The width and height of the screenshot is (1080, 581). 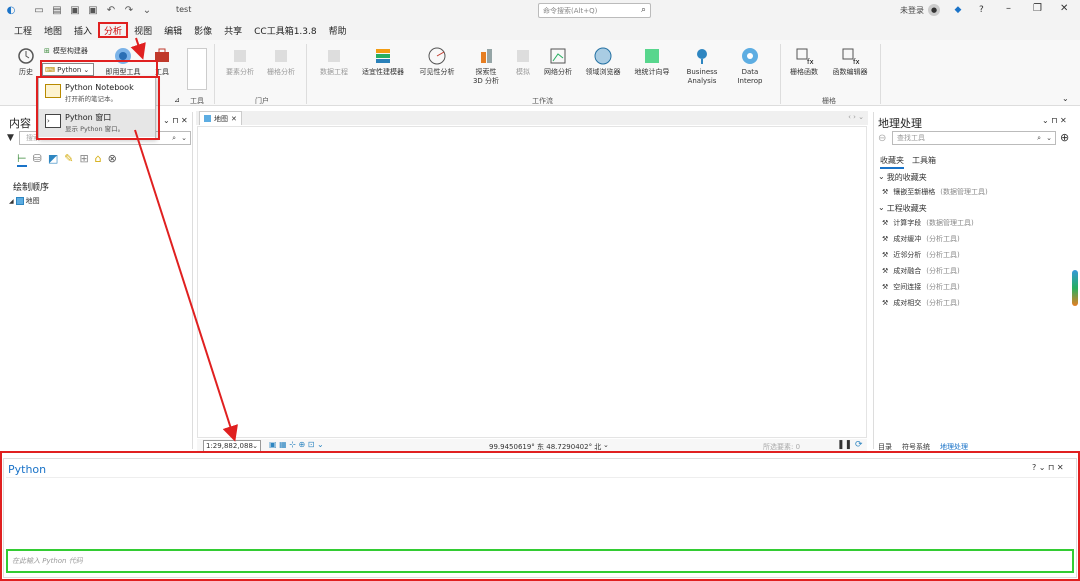 What do you see at coordinates (113, 30) in the screenshot?
I see `menu-analysis: 分析` at bounding box center [113, 30].